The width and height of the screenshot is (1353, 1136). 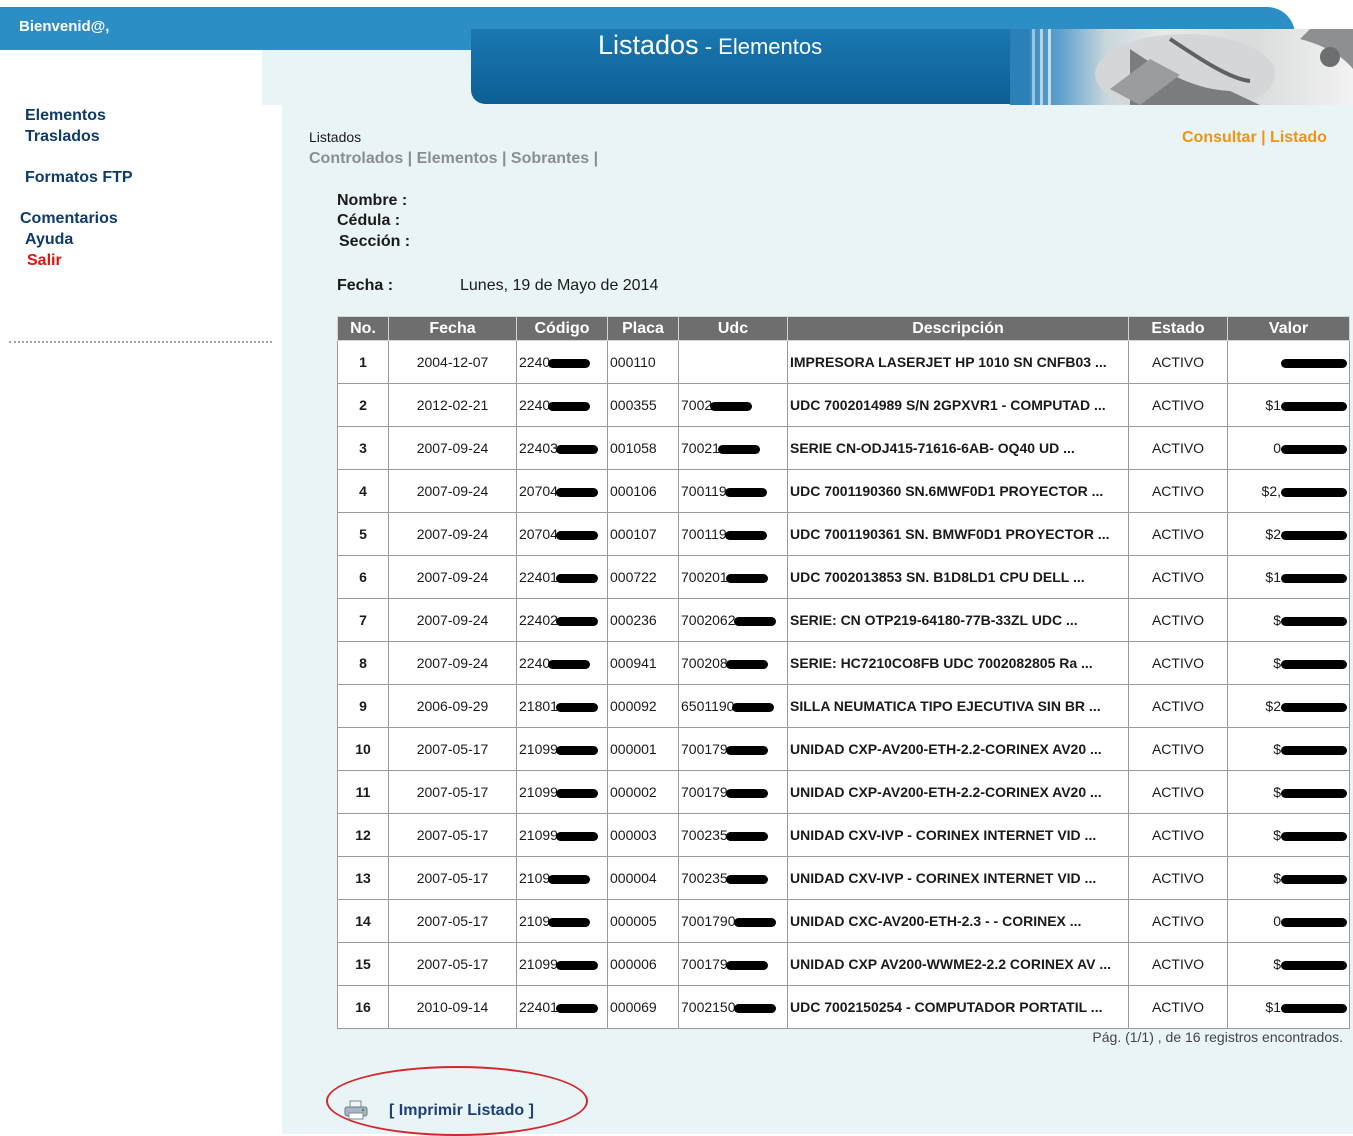 I want to click on cell-placa-text: 000106, so click(x=633, y=491).